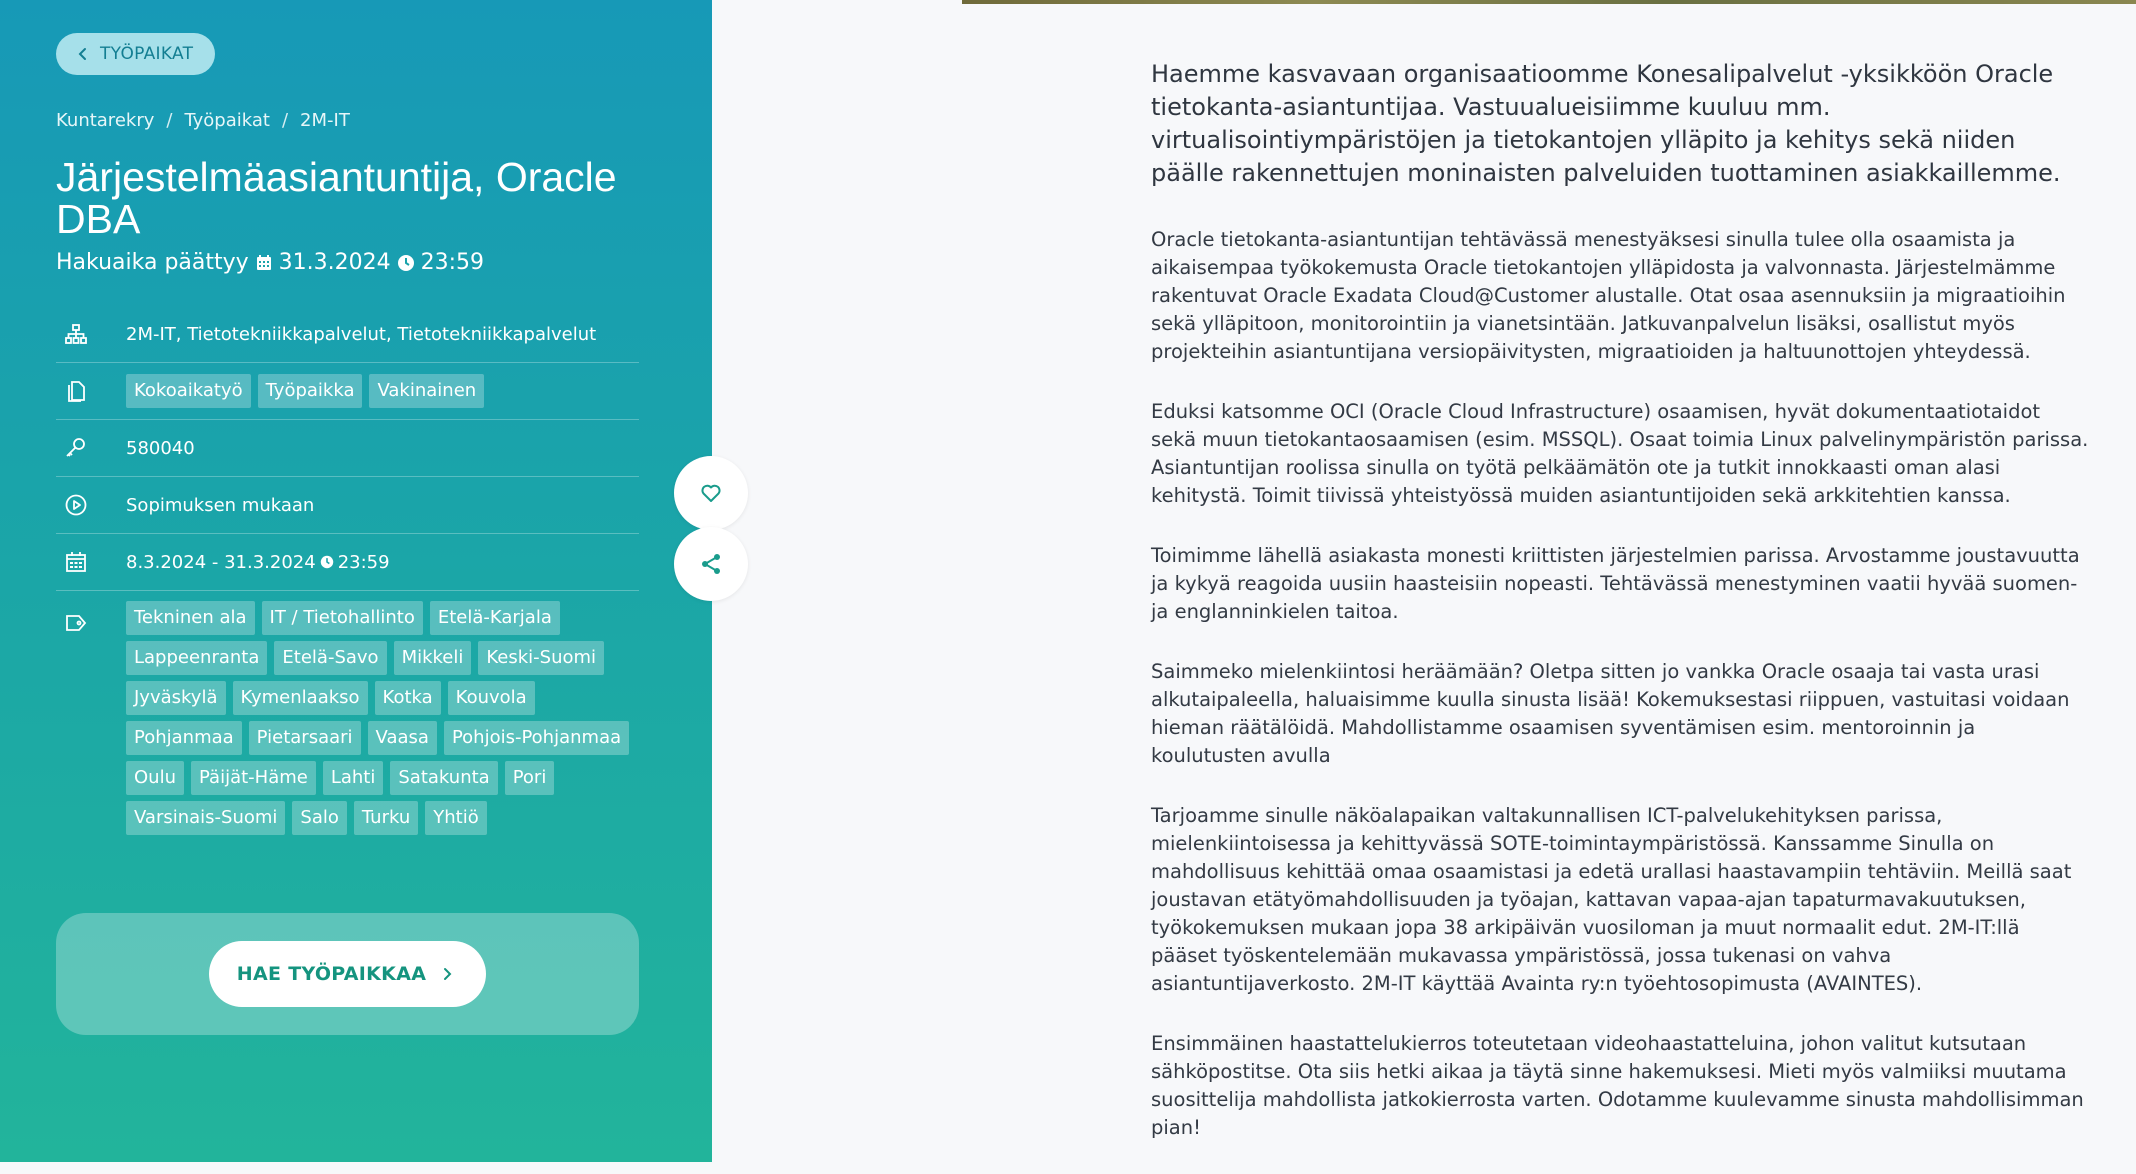  I want to click on favorite-button, so click(711, 493).